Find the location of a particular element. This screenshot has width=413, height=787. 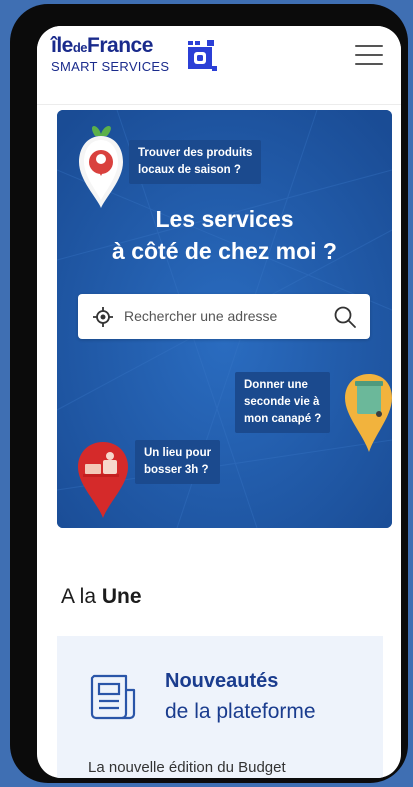

bubble-canape-line2: seconde vie à is located at coordinates (282, 402).